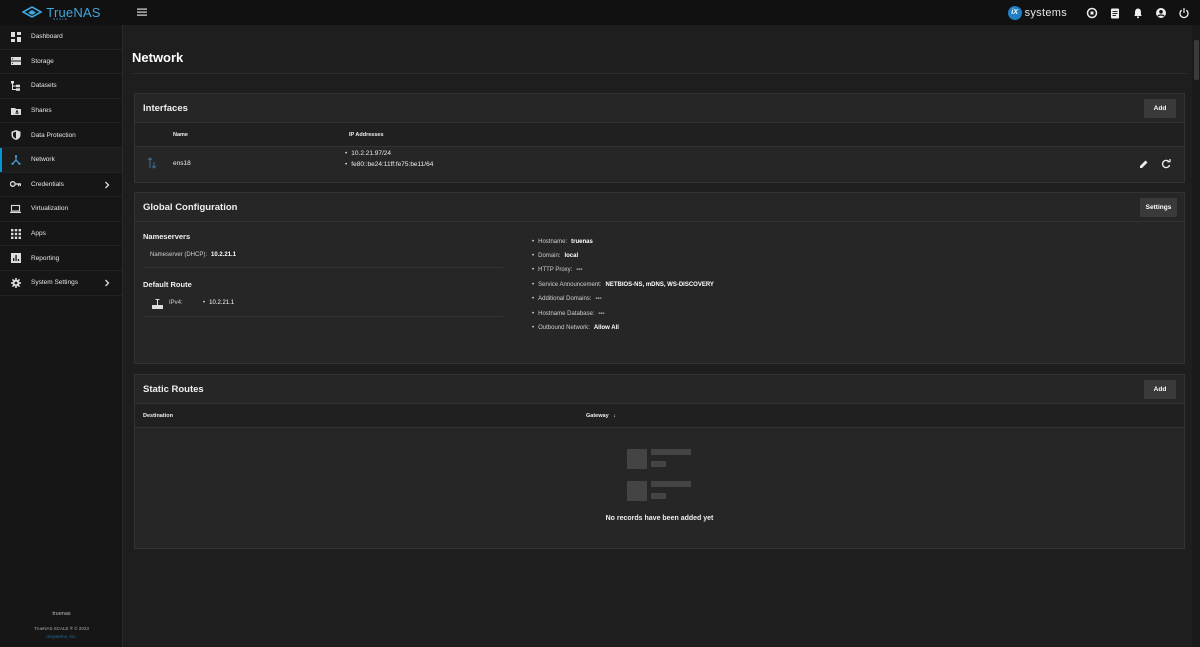  What do you see at coordinates (555, 270) in the screenshot?
I see `http-proxy-label: HTTP Proxy:` at bounding box center [555, 270].